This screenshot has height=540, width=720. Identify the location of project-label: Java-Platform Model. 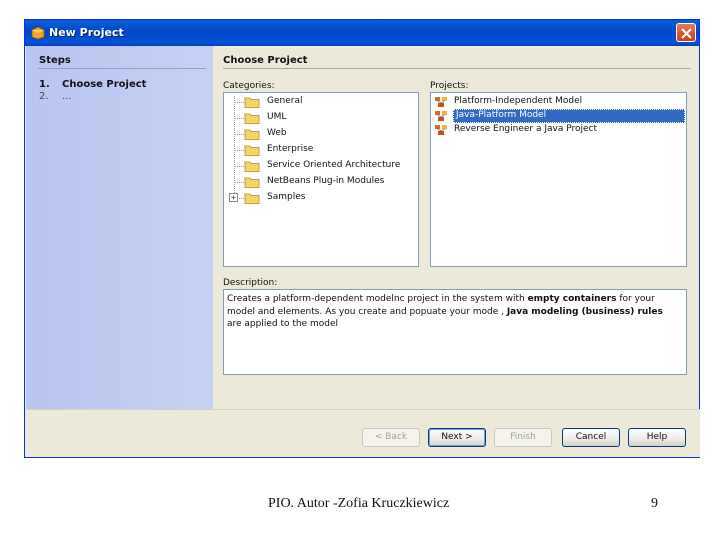
(569, 116).